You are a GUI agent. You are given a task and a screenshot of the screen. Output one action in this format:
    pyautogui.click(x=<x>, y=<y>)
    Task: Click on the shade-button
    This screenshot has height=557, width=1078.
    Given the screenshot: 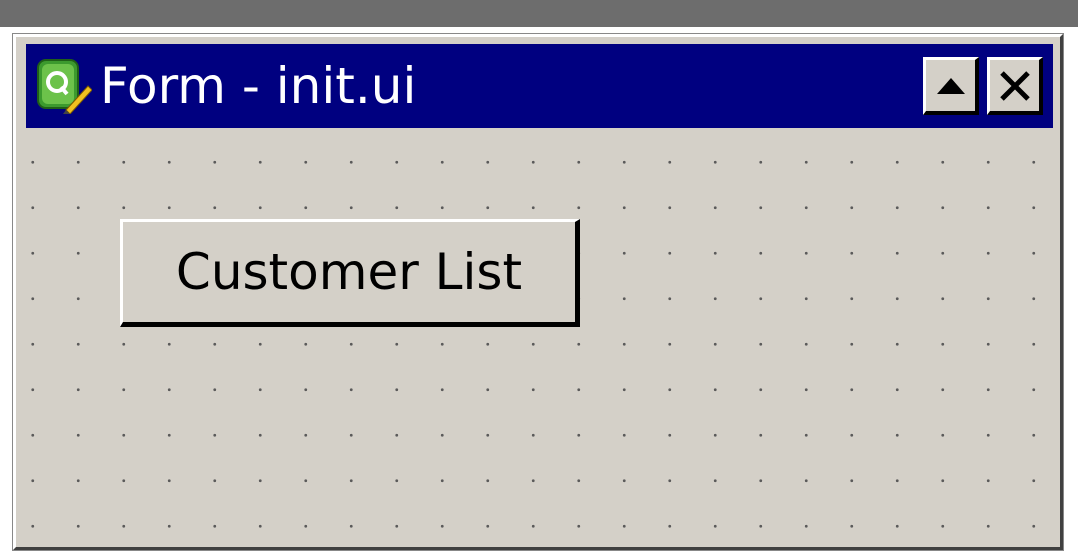 What is the action you would take?
    pyautogui.click(x=951, y=86)
    